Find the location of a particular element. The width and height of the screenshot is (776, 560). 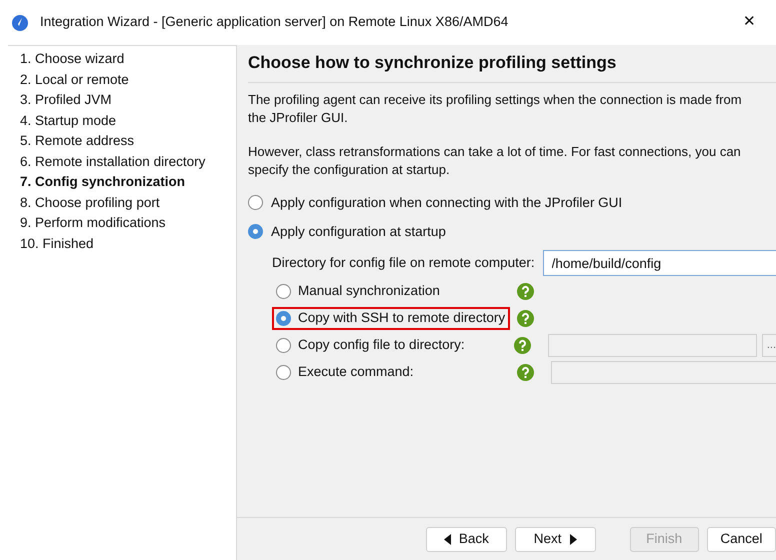

step-item: 5. Remote address is located at coordinates (78, 141).